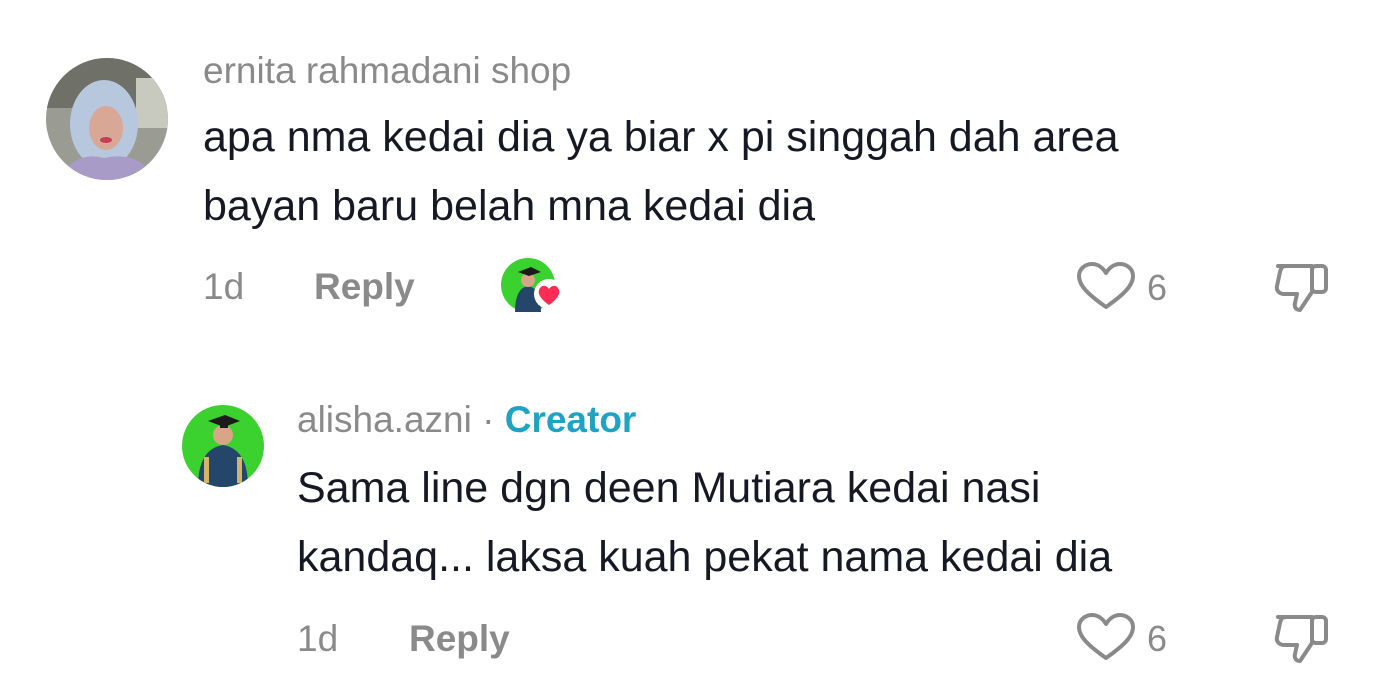  What do you see at coordinates (509, 206) in the screenshot?
I see `comment-text-line-2: bayan baru belah mna kedai dia` at bounding box center [509, 206].